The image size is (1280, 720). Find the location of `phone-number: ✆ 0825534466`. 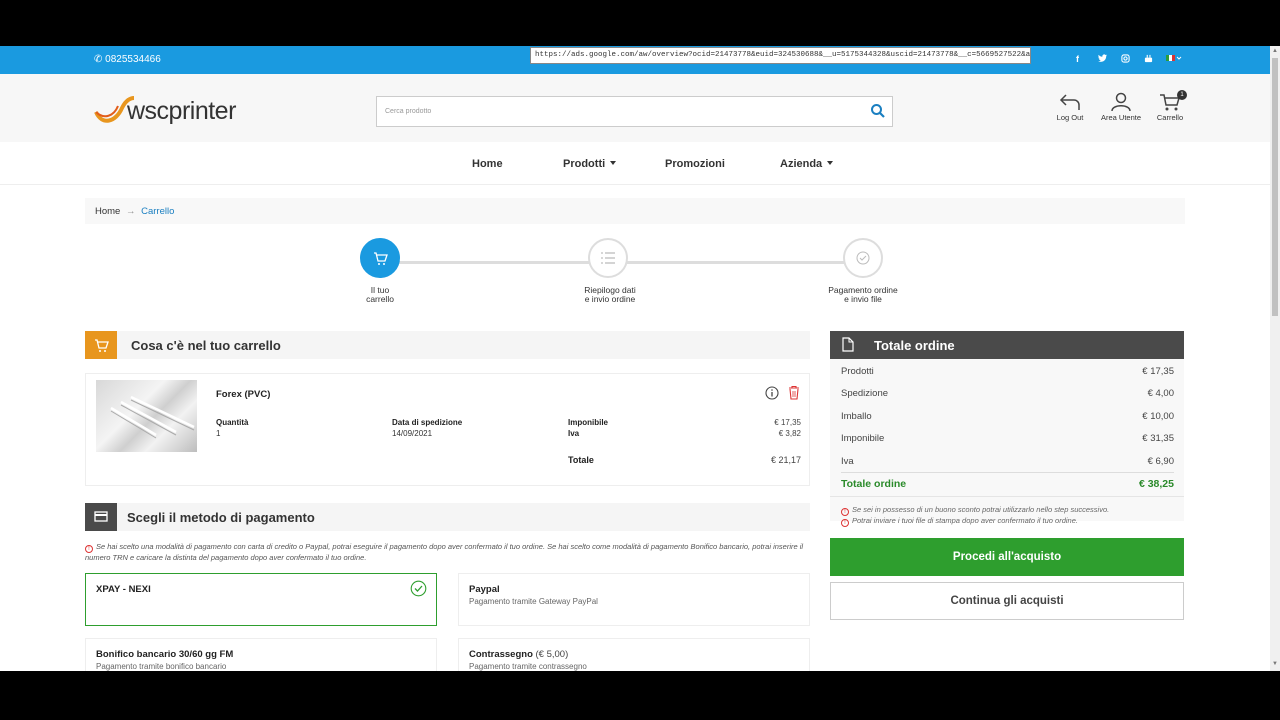

phone-number: ✆ 0825534466 is located at coordinates (127, 59).